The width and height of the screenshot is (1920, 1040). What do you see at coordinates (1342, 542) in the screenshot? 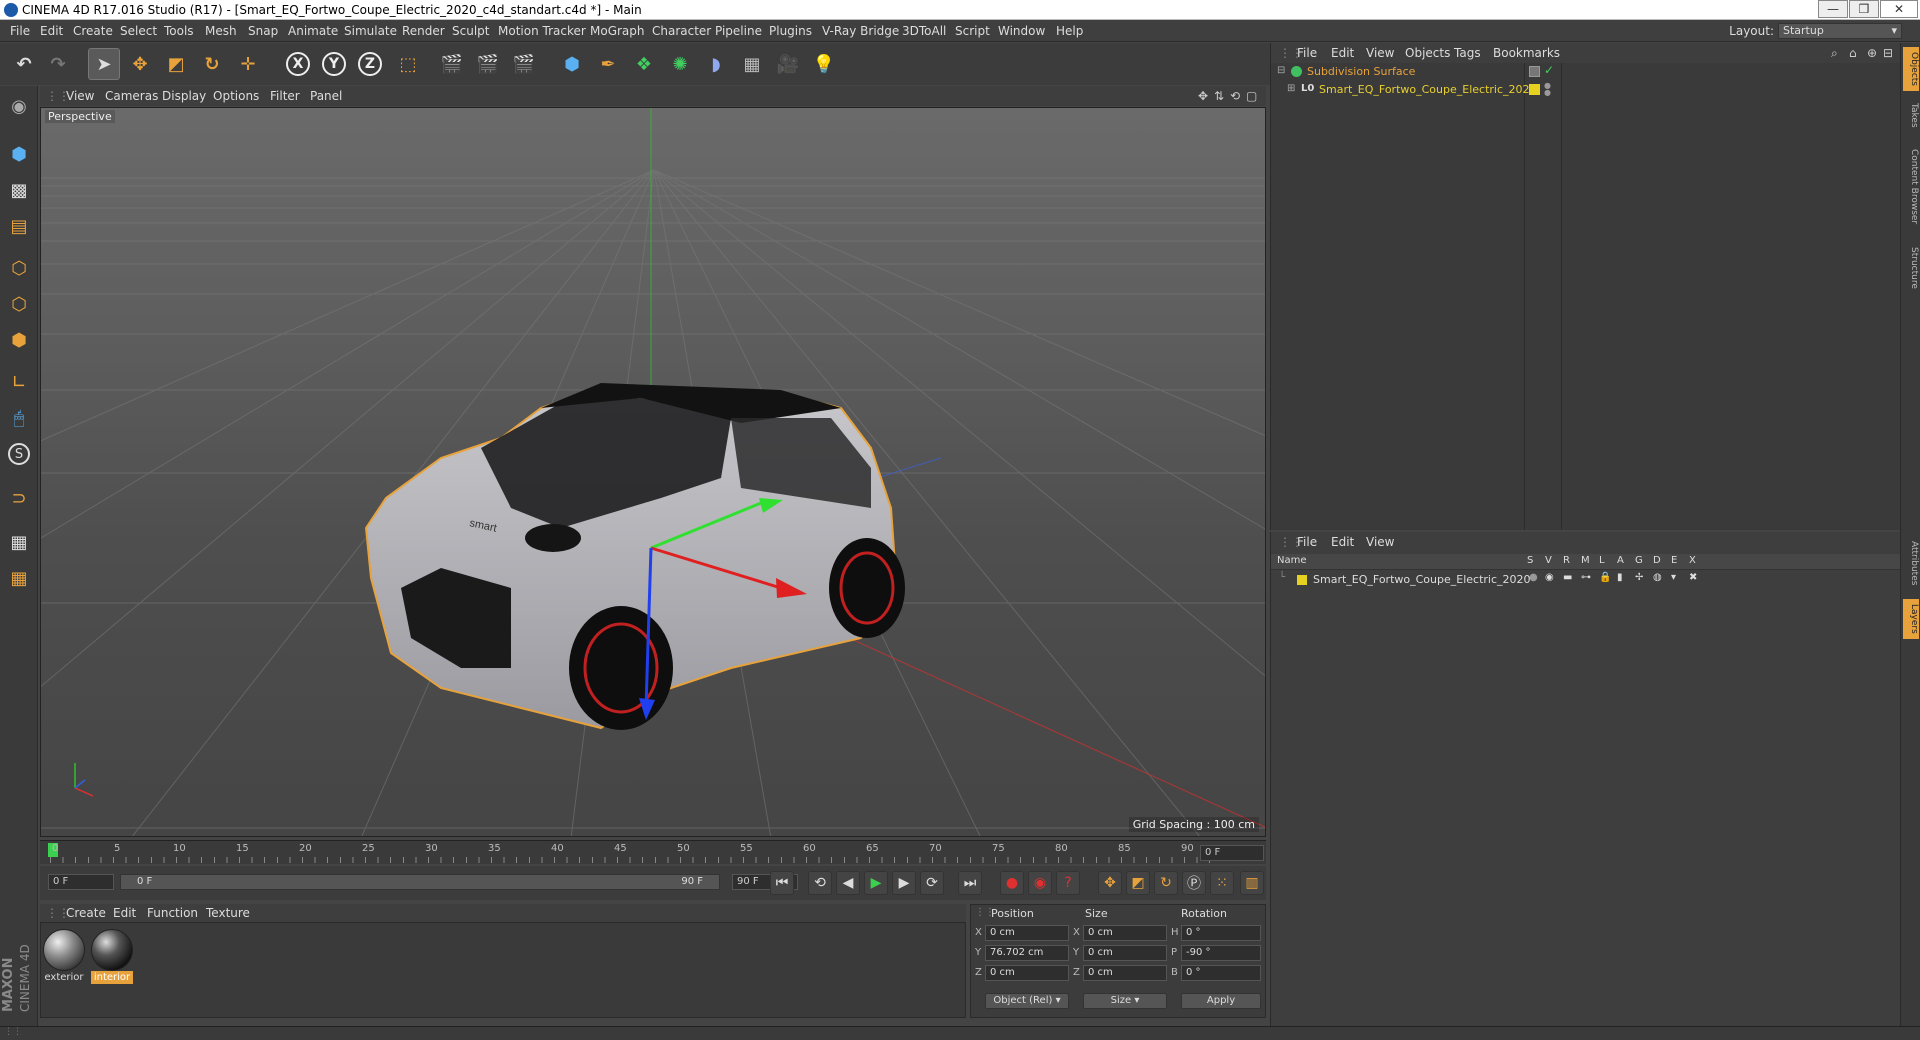
I see `layers-menu-edit: Edit` at bounding box center [1342, 542].